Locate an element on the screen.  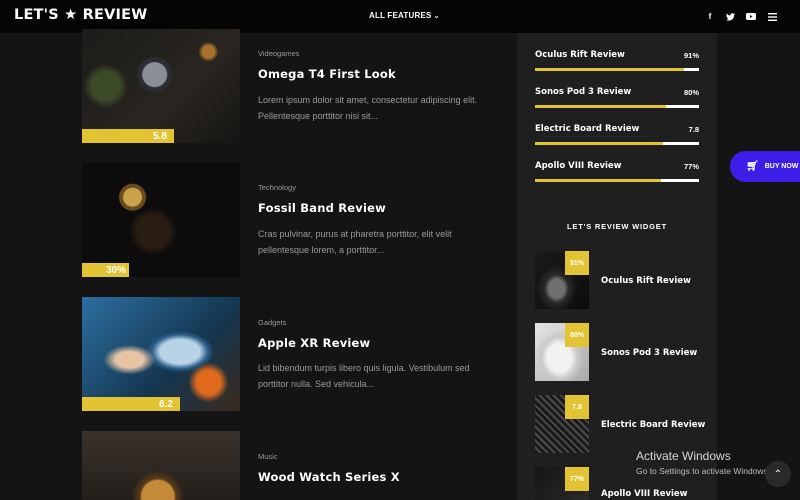
post-thumbnail: 6.2 is located at coordinates (161, 354).